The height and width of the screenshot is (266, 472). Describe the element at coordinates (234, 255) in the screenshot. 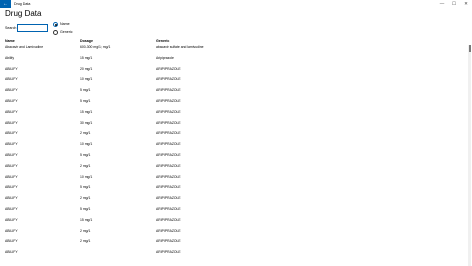

I see `list-item: ABILIFY ARIPIPRAZOLE` at that location.